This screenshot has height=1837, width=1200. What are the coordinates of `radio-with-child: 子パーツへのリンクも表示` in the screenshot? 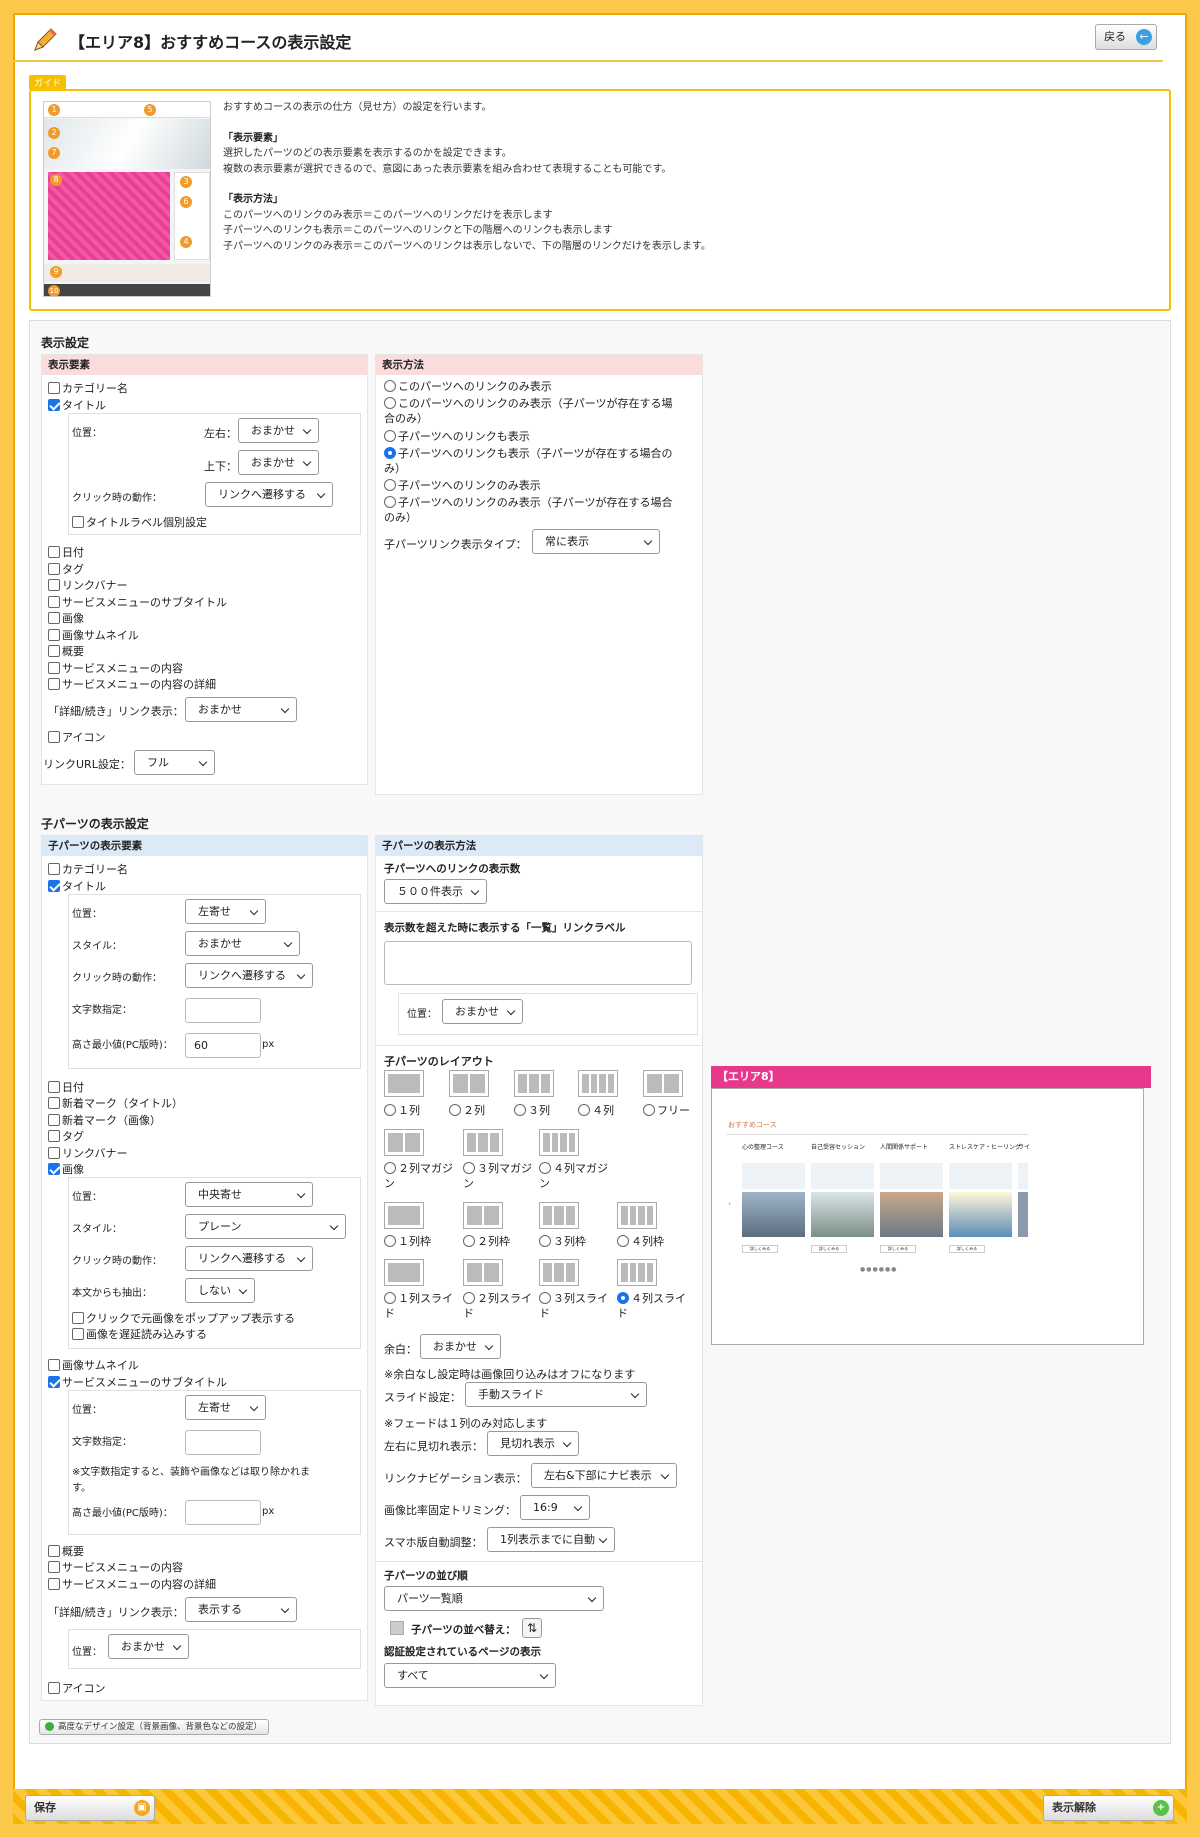 It's located at (457, 436).